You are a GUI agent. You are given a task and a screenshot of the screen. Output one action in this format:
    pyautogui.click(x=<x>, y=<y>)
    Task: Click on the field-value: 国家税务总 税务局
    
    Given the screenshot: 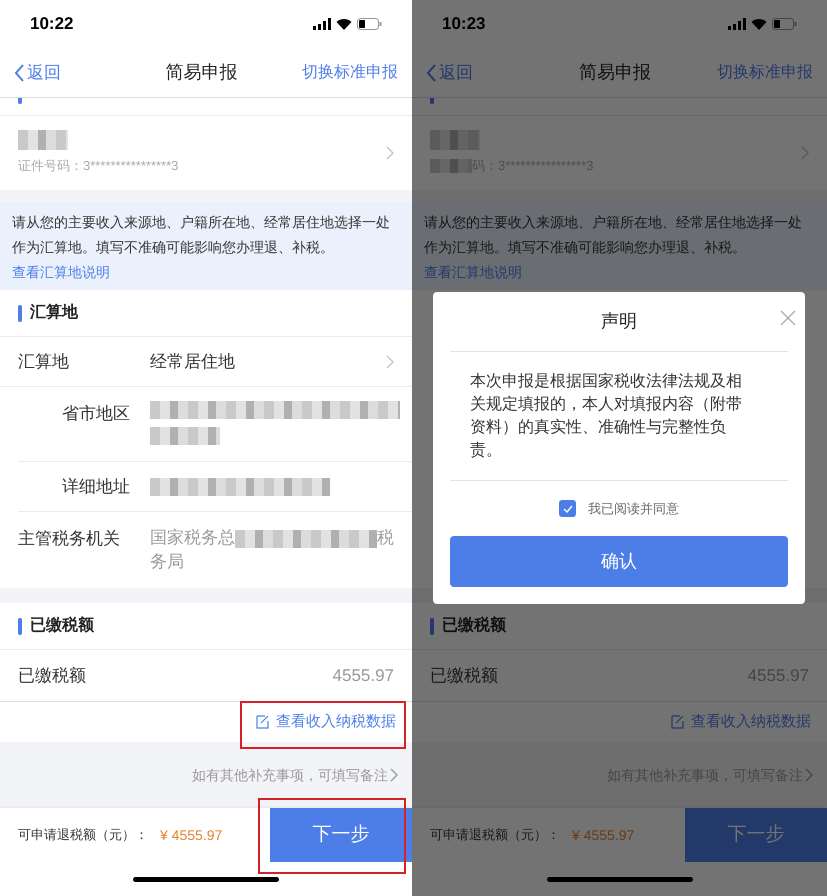 What is the action you would take?
    pyautogui.click(x=272, y=550)
    